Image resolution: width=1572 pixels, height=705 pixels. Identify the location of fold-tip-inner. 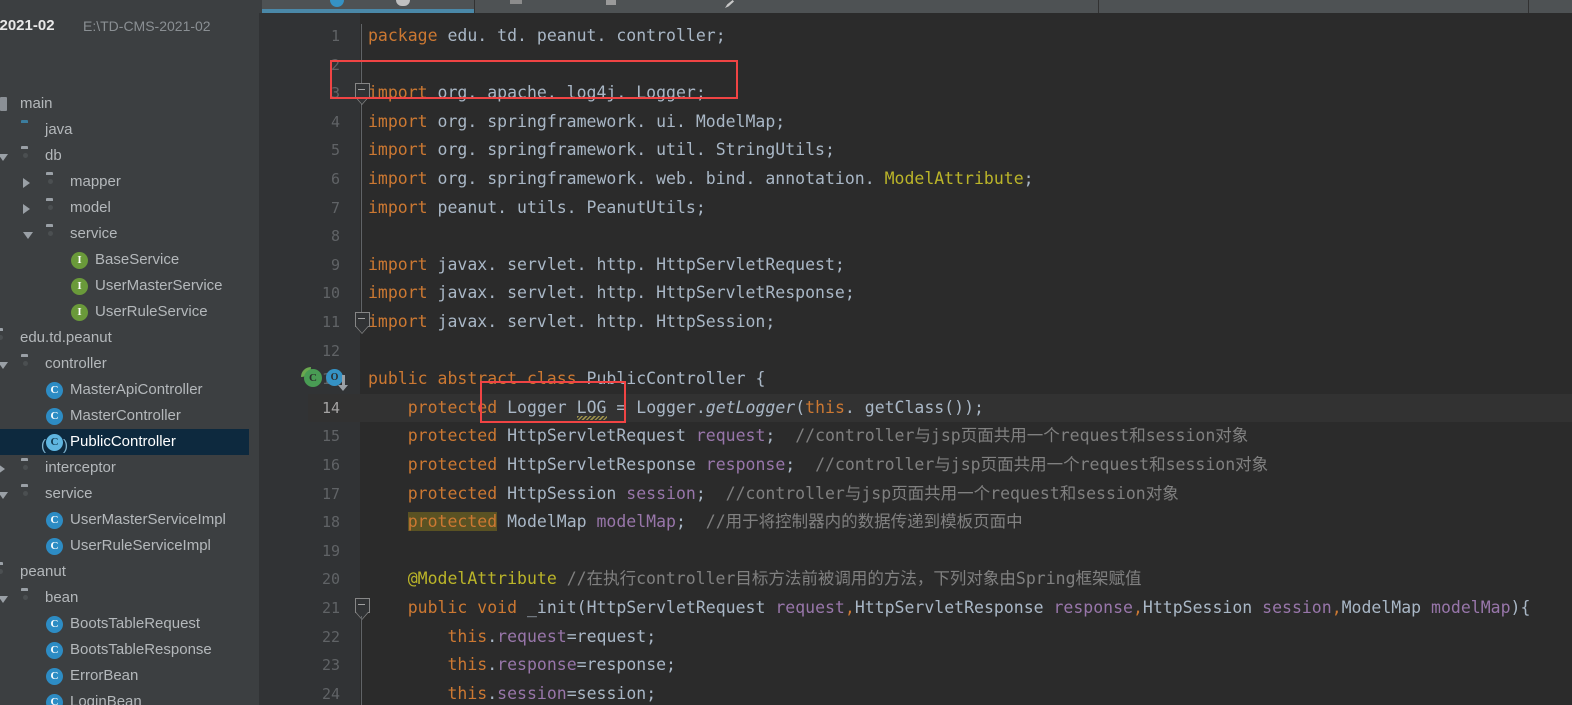
(361, 329).